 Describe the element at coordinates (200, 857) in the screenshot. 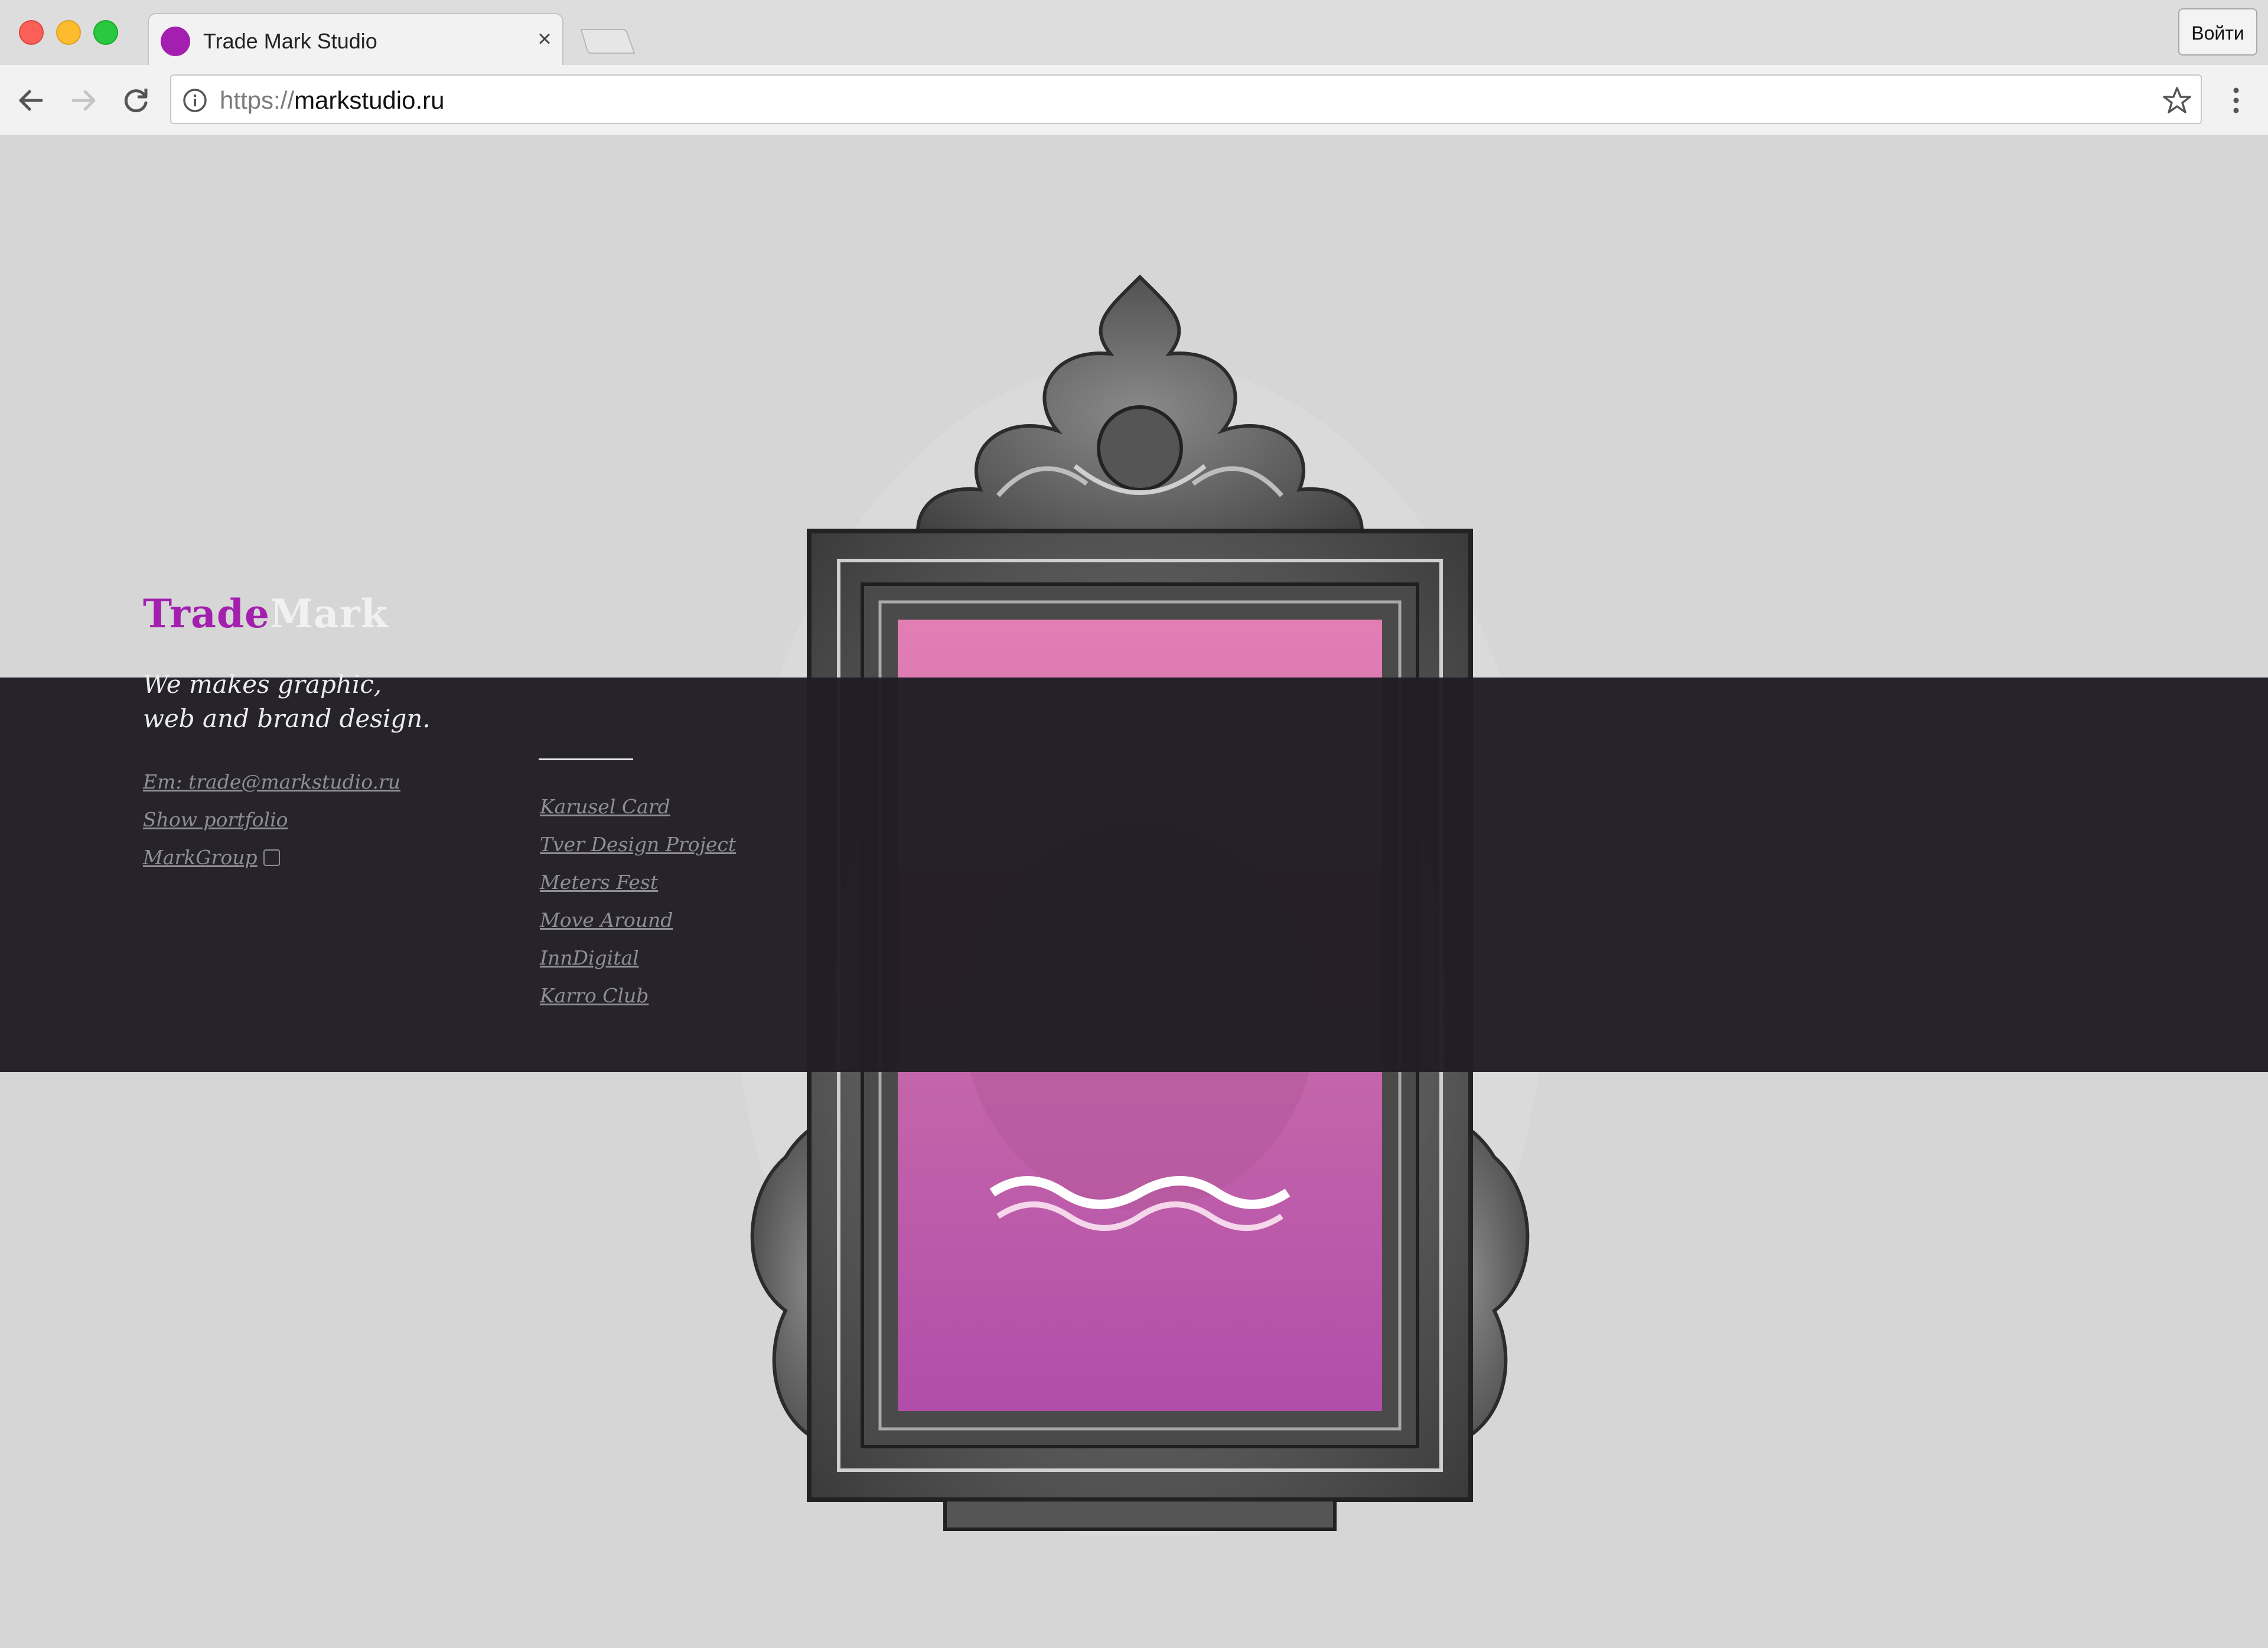

I see `markgroup-label: MarkGroup` at that location.